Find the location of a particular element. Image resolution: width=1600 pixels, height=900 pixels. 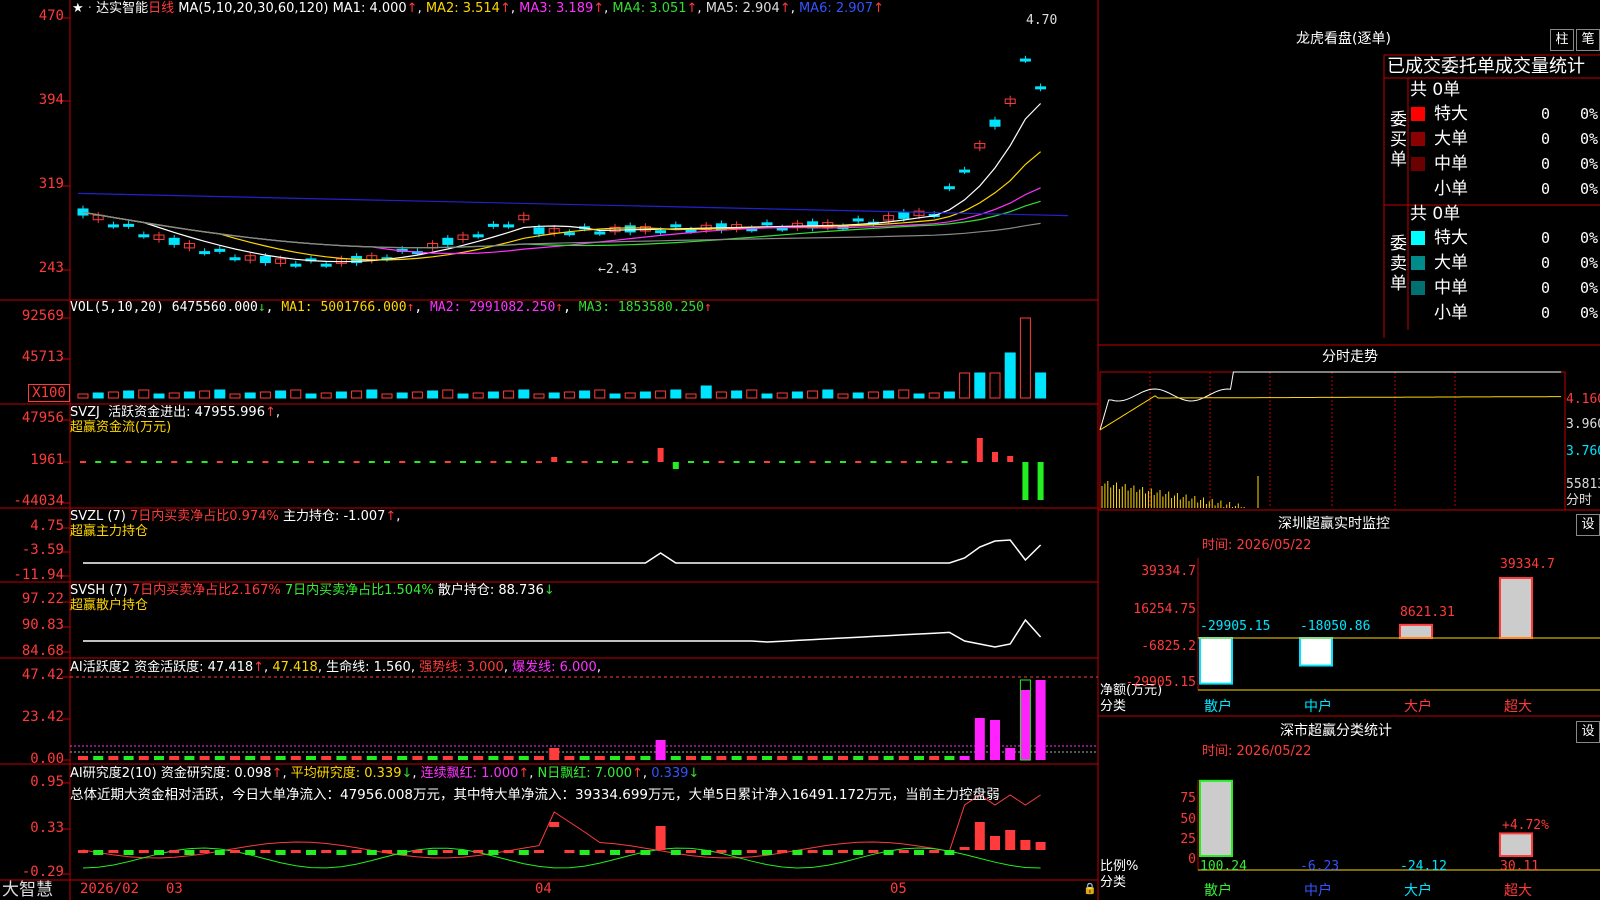

sz-category: 大户 is located at coordinates (1418, 707).